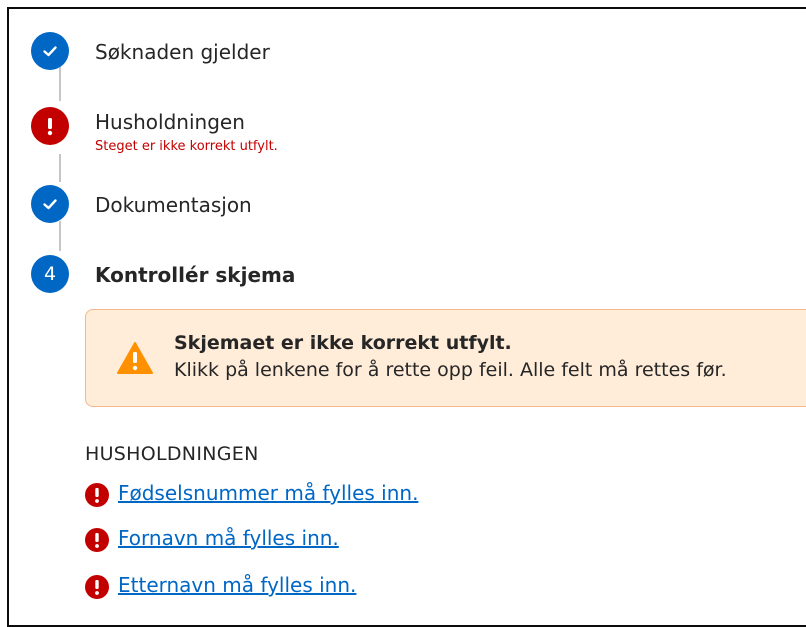 The image size is (806, 627). Describe the element at coordinates (173, 205) in the screenshot. I see `step-title: Dokumentasjon` at that location.